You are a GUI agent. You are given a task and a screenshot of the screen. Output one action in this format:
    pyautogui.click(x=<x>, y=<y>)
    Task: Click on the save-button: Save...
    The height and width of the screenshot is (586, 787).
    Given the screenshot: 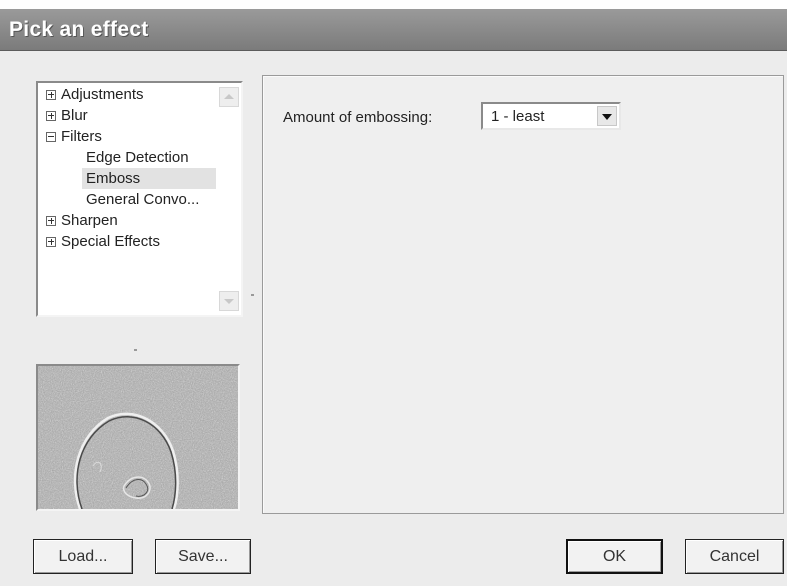 What is the action you would take?
    pyautogui.click(x=203, y=556)
    